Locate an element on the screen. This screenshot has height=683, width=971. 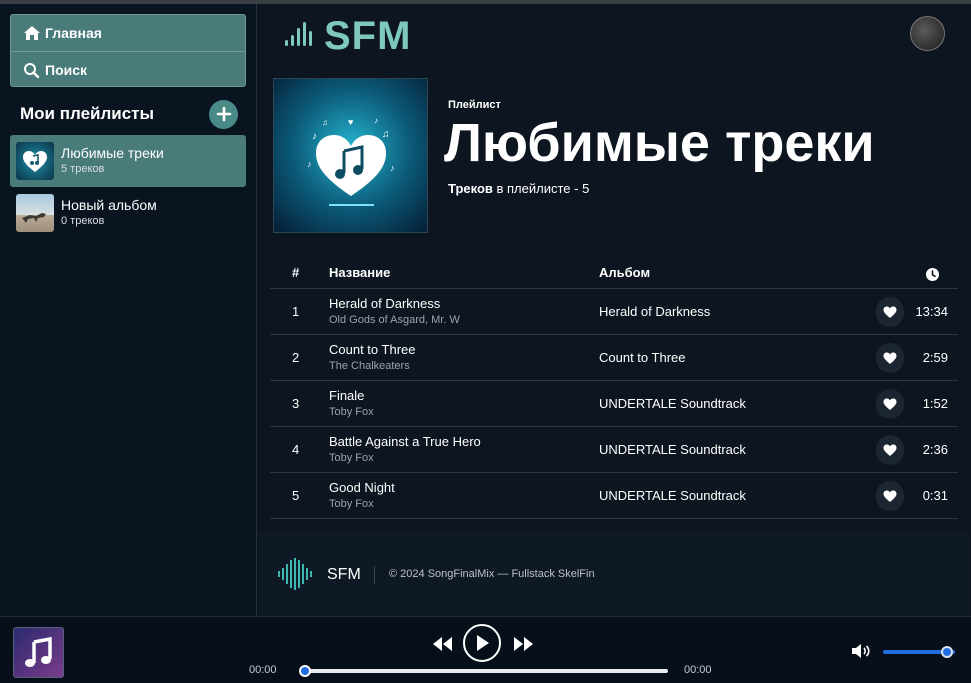
playlist-type-label: Плейлист is located at coordinates (474, 105).